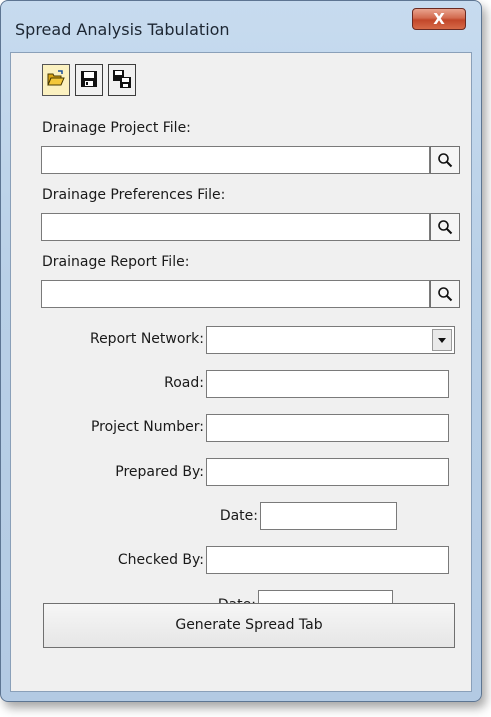  I want to click on report-network-label: Report Network:, so click(146, 339).